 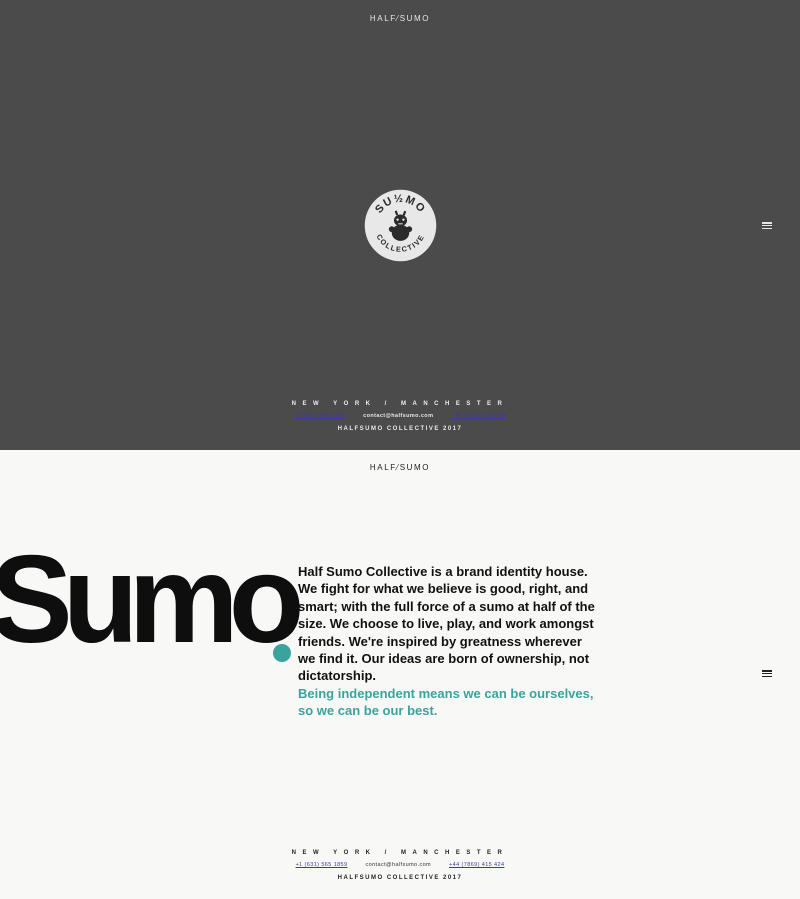 I want to click on sumo-wordmark: Sumo, so click(x=152, y=600).